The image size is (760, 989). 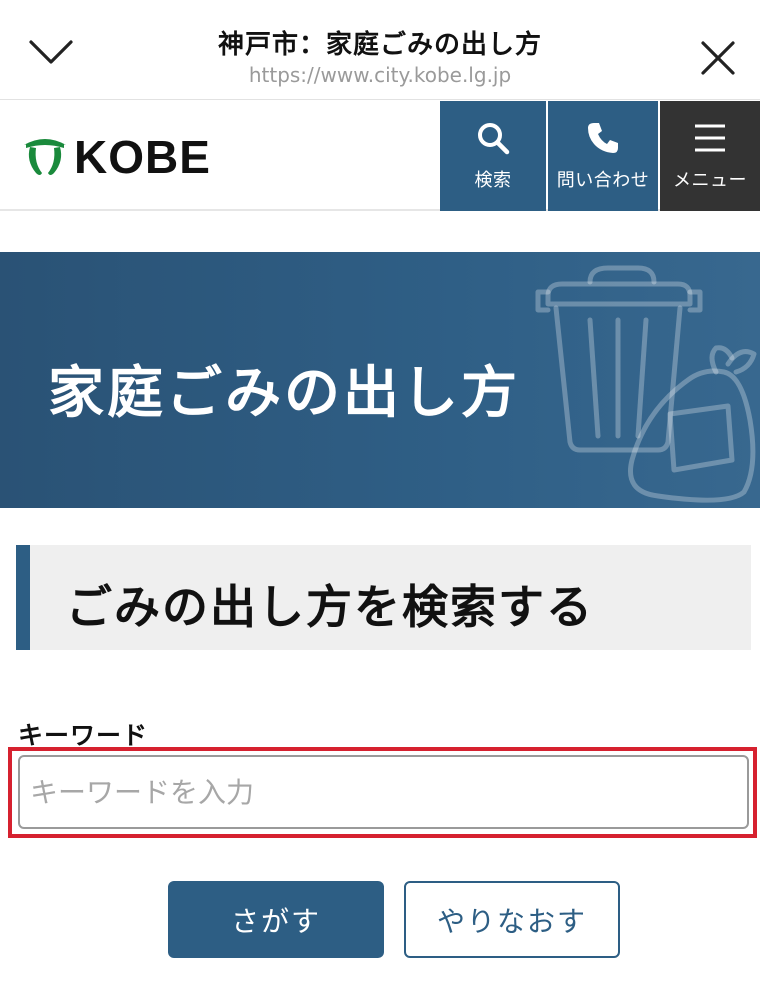 What do you see at coordinates (493, 180) in the screenshot?
I see `search-label: 検索` at bounding box center [493, 180].